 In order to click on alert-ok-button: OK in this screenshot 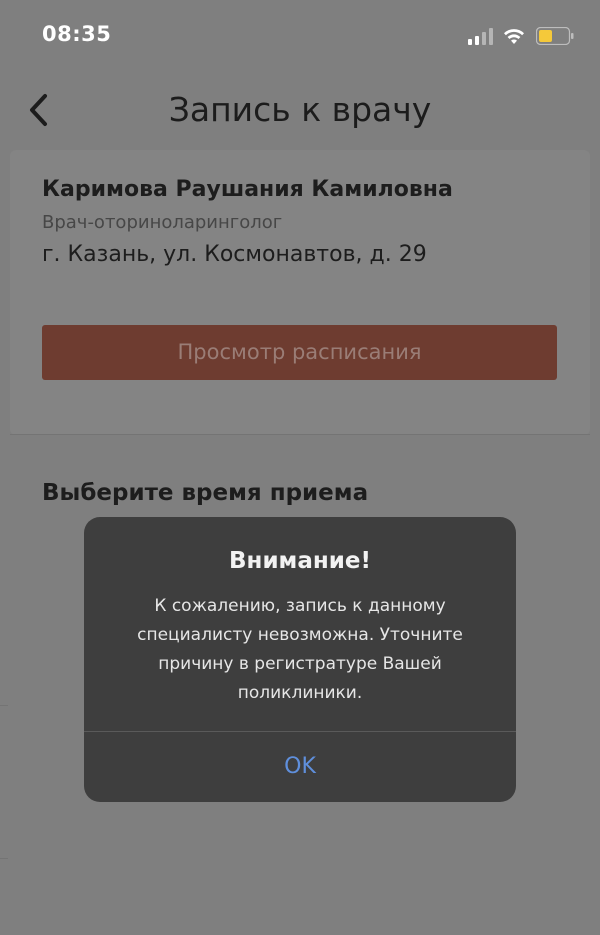, I will do `click(300, 767)`.